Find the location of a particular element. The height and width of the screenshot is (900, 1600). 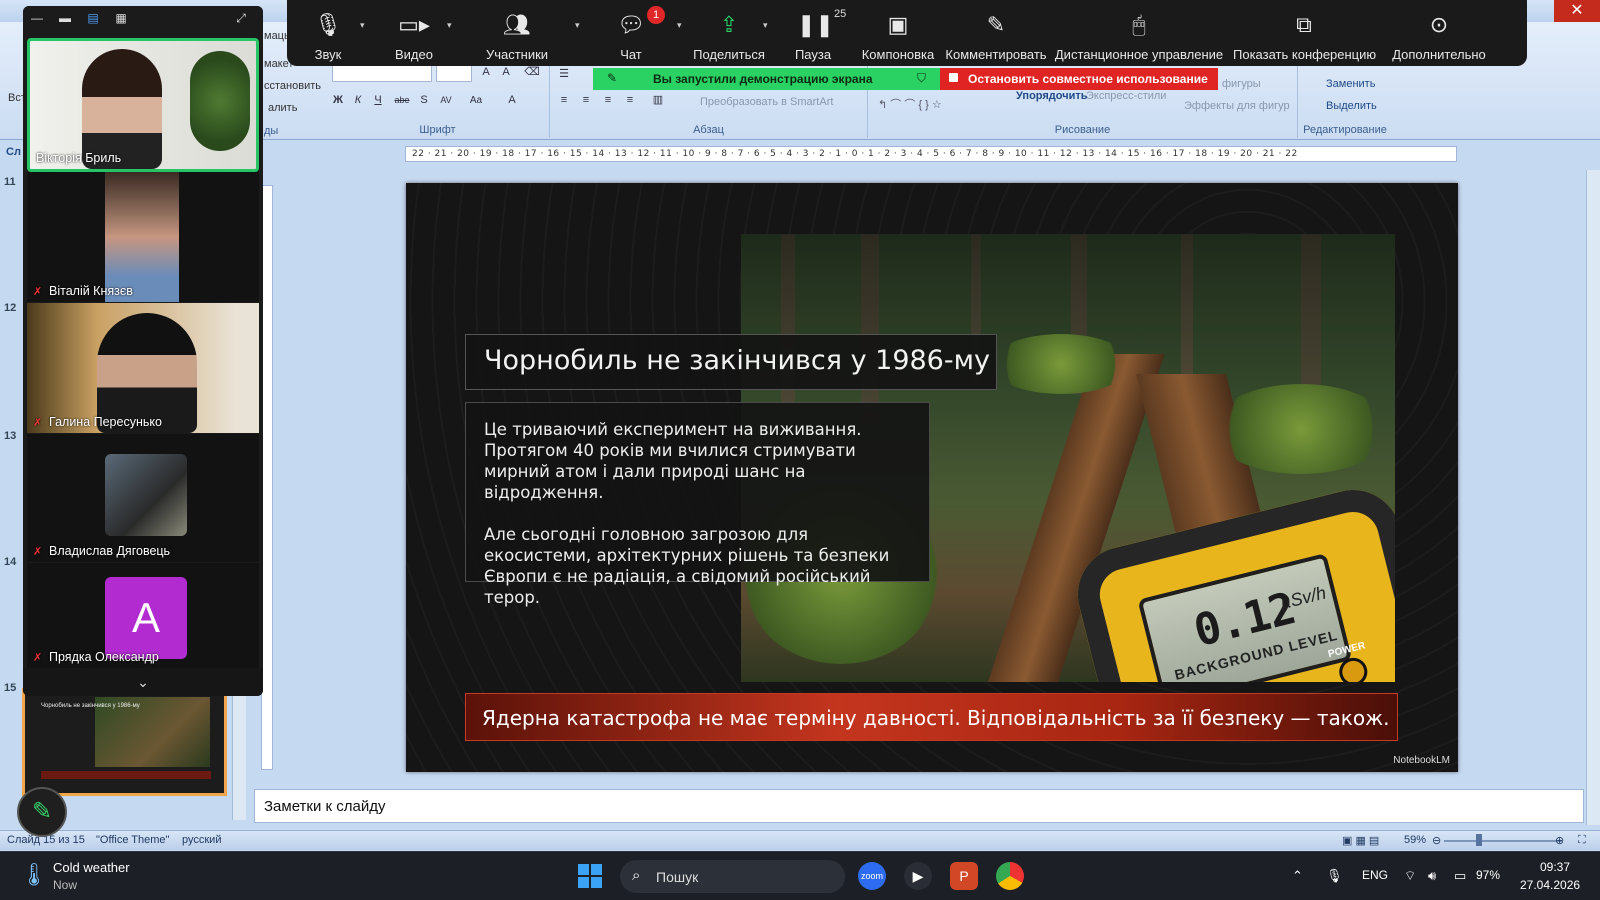

zoom-slider-handle is located at coordinates (1479, 840).